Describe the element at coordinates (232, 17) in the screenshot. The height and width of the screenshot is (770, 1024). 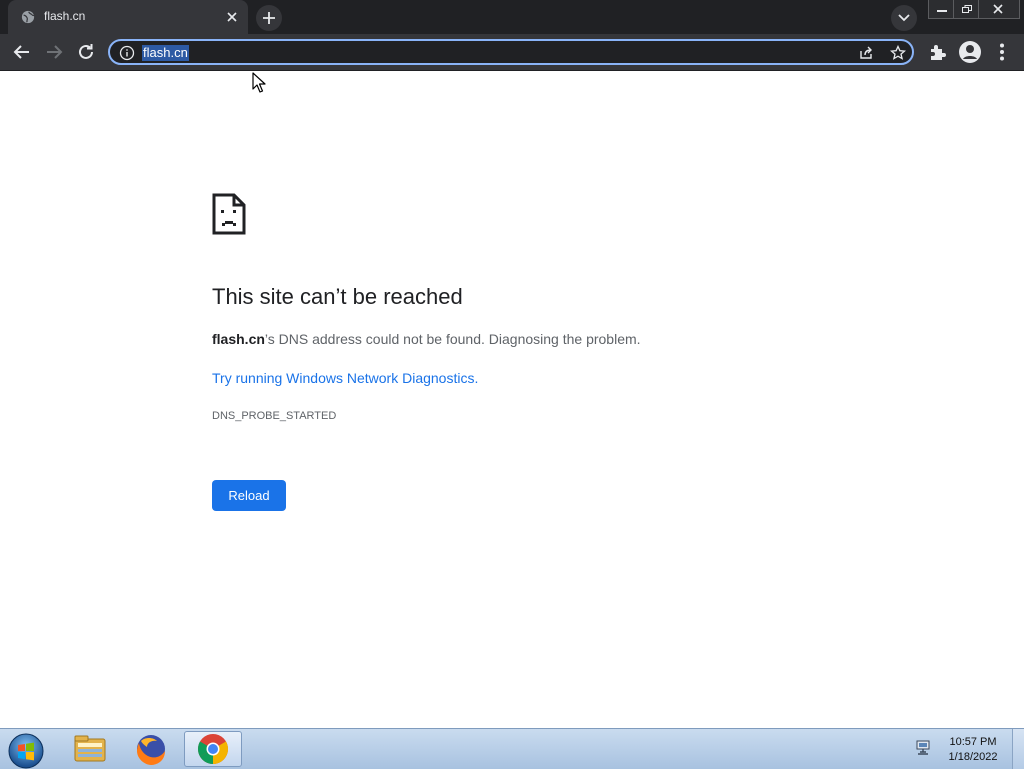
I see `close-tab-icon` at that location.